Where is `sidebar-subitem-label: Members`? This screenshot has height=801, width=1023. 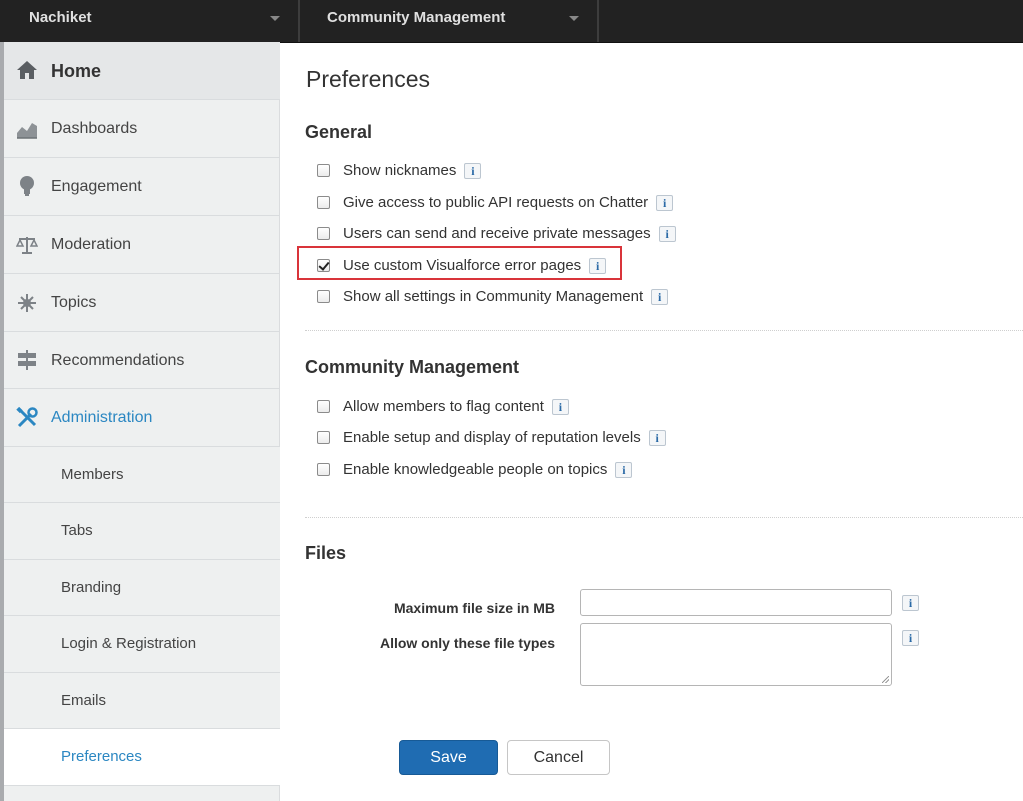
sidebar-subitem-label: Members is located at coordinates (92, 474).